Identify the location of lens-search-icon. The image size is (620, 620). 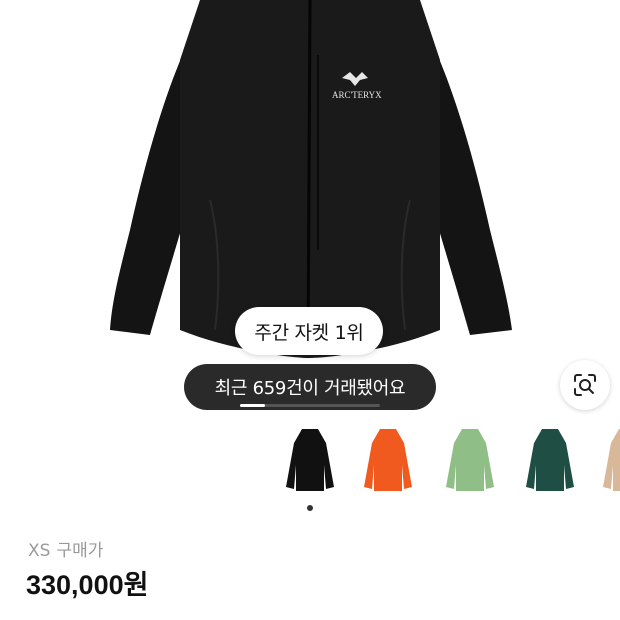
(585, 385).